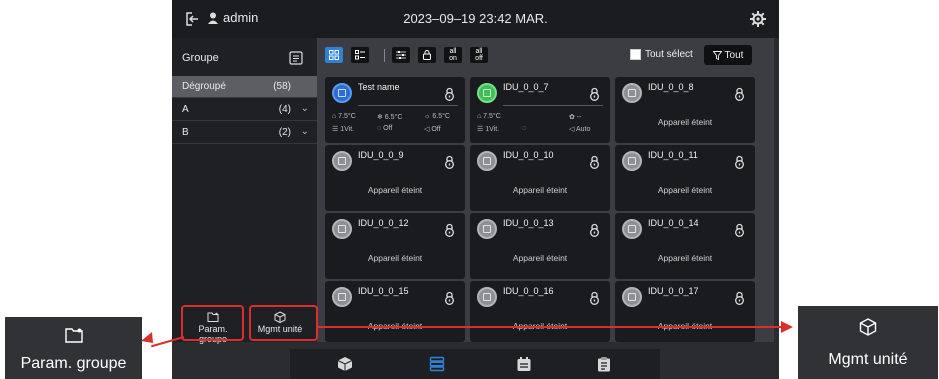 The width and height of the screenshot is (939, 379). I want to click on unit-card: IDU_0_0_9 Appareil éteint, so click(395, 178).